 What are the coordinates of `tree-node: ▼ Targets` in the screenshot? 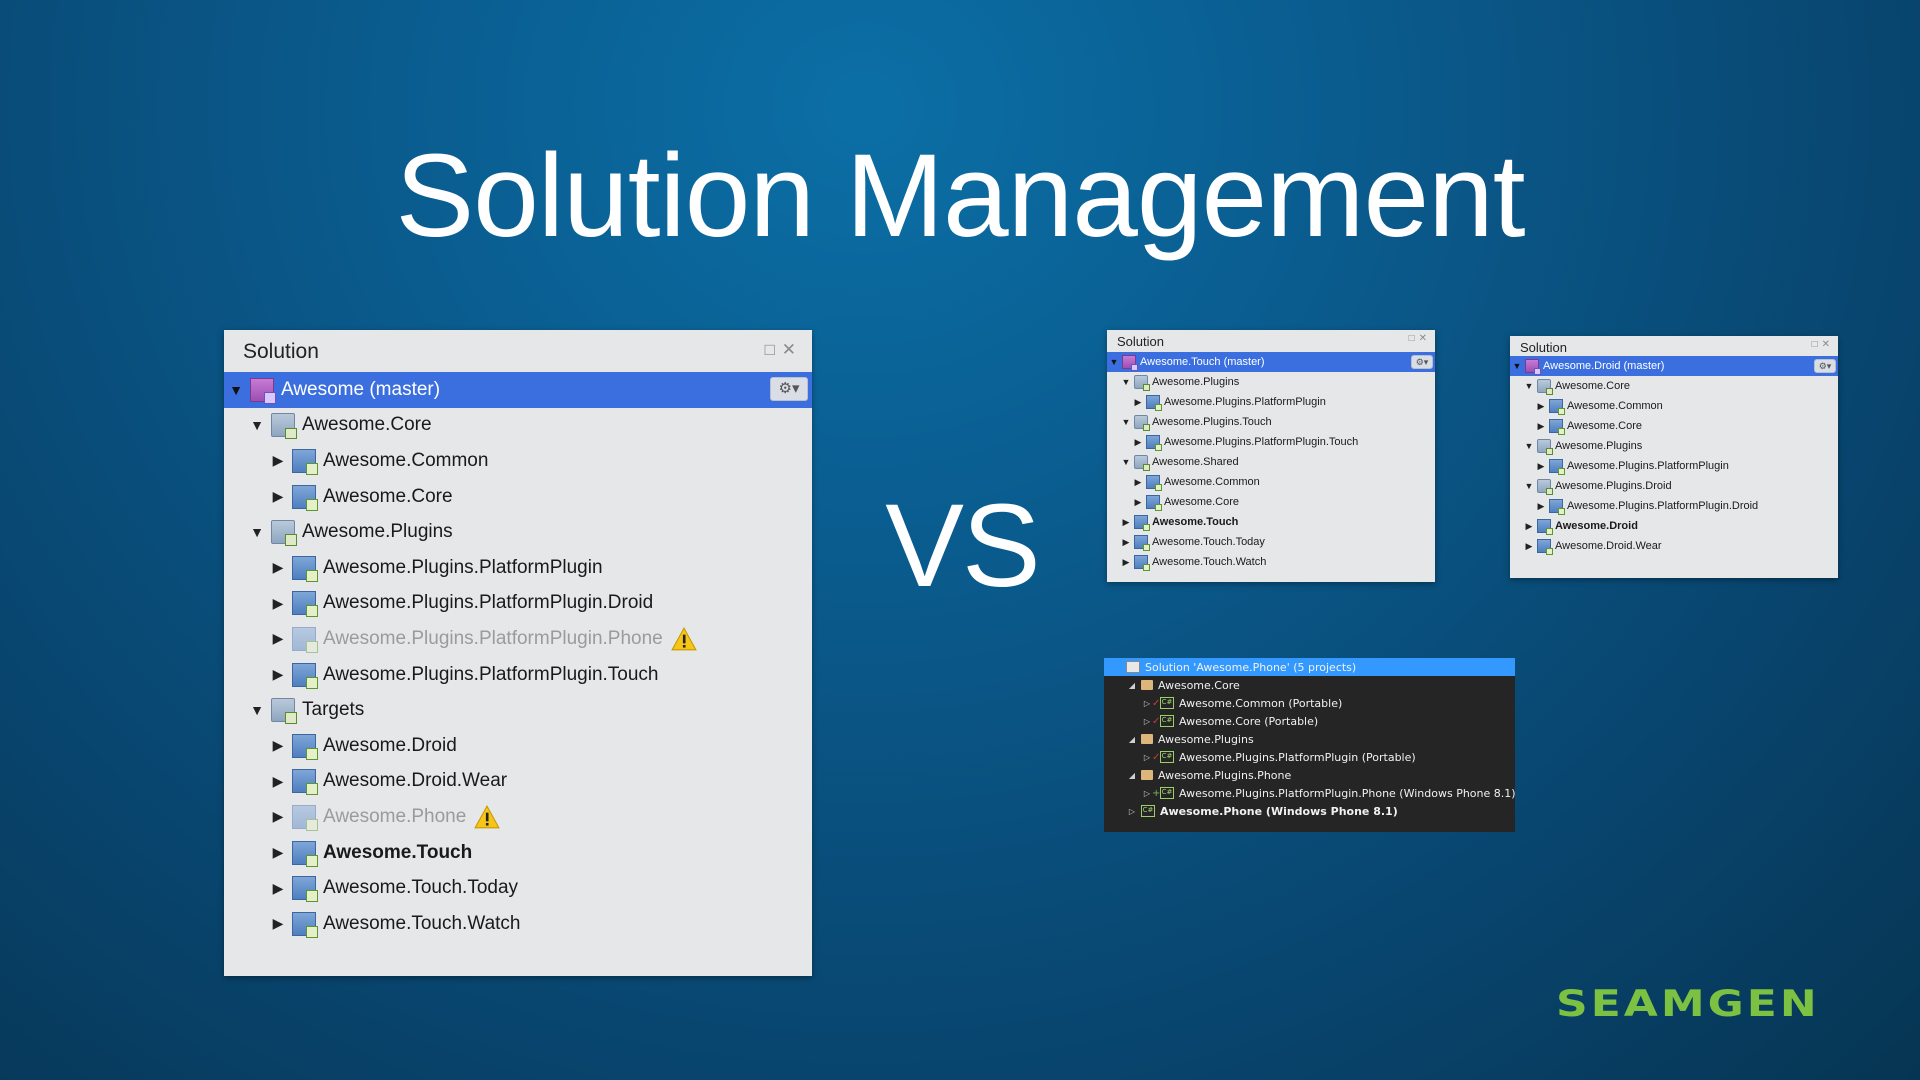 It's located at (518, 710).